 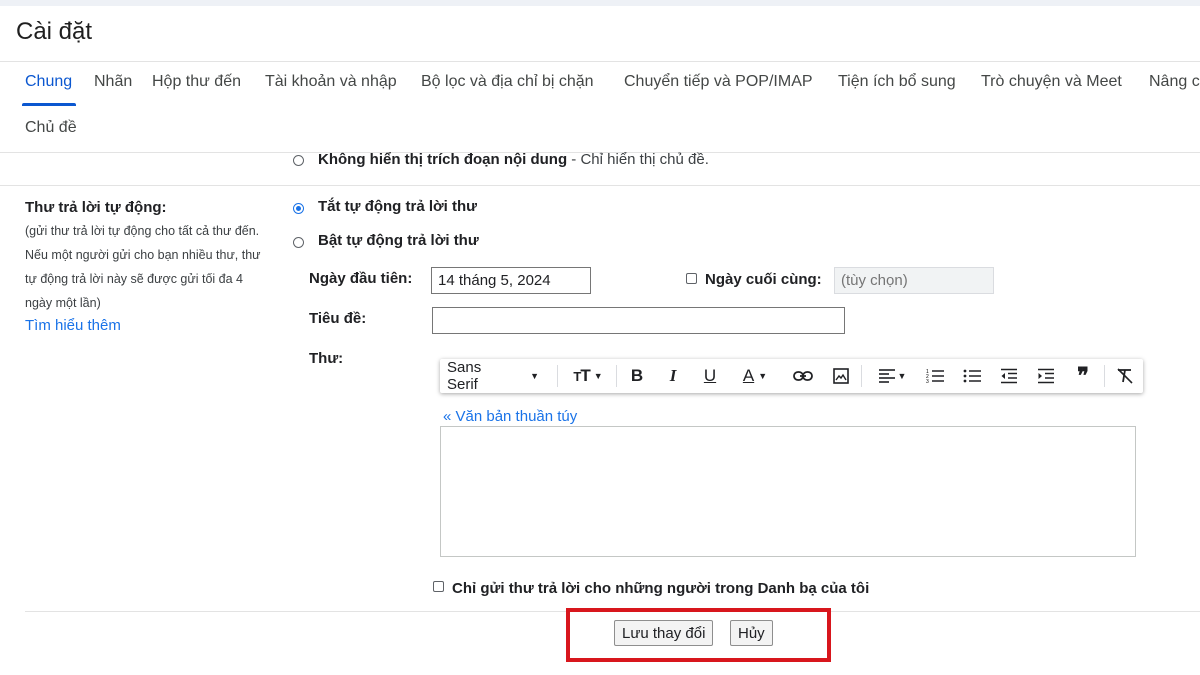 I want to click on autoreply-heading: Thư trả lời tự động:, so click(x=96, y=207).